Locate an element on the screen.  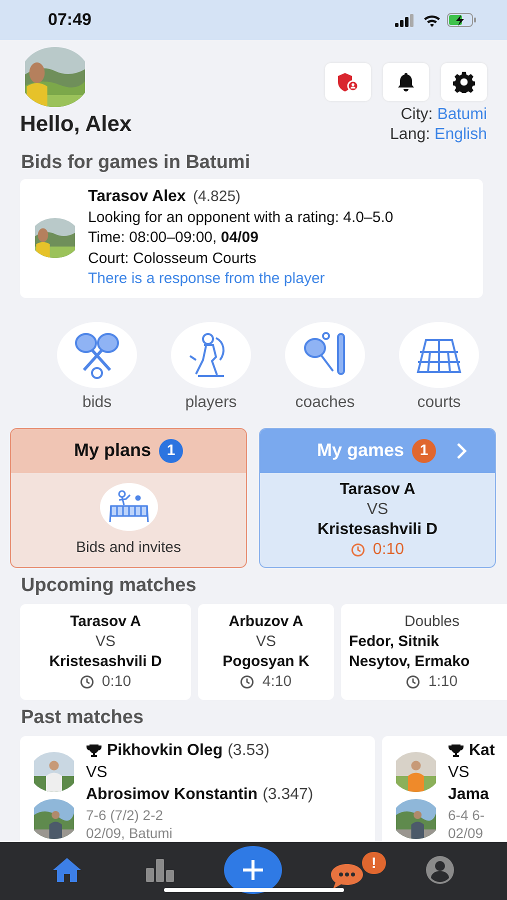
player-name: Tarasov Alex is located at coordinates (137, 196).